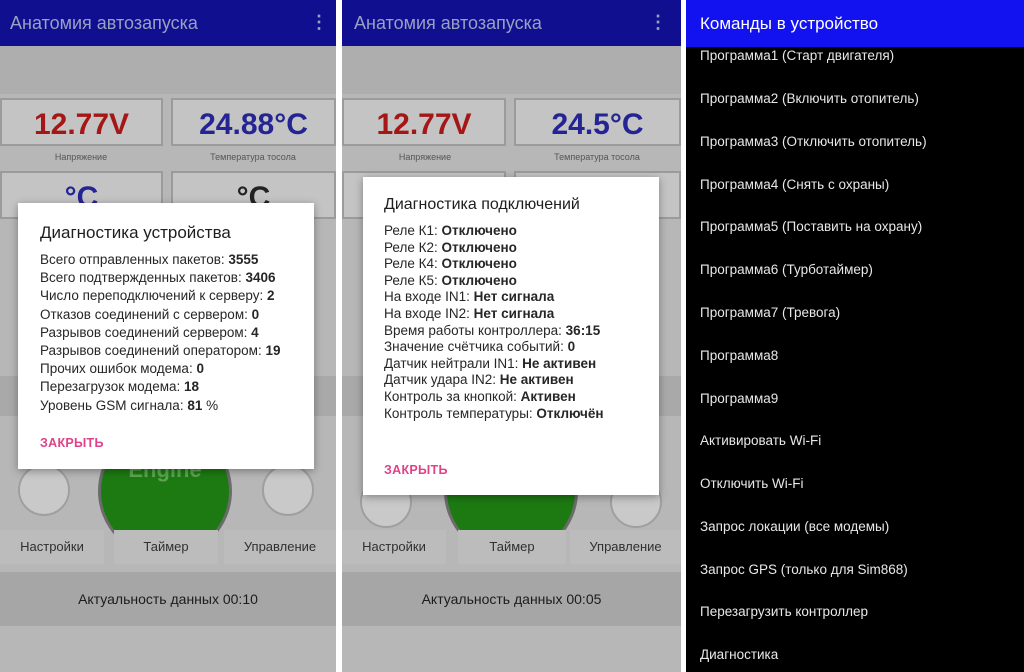  What do you see at coordinates (450, 264) in the screenshot?
I see `diag-line: Реле К4: Отключено` at bounding box center [450, 264].